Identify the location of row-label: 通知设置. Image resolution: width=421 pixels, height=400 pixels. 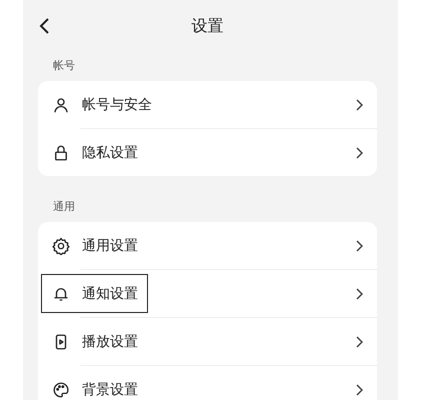
(110, 293).